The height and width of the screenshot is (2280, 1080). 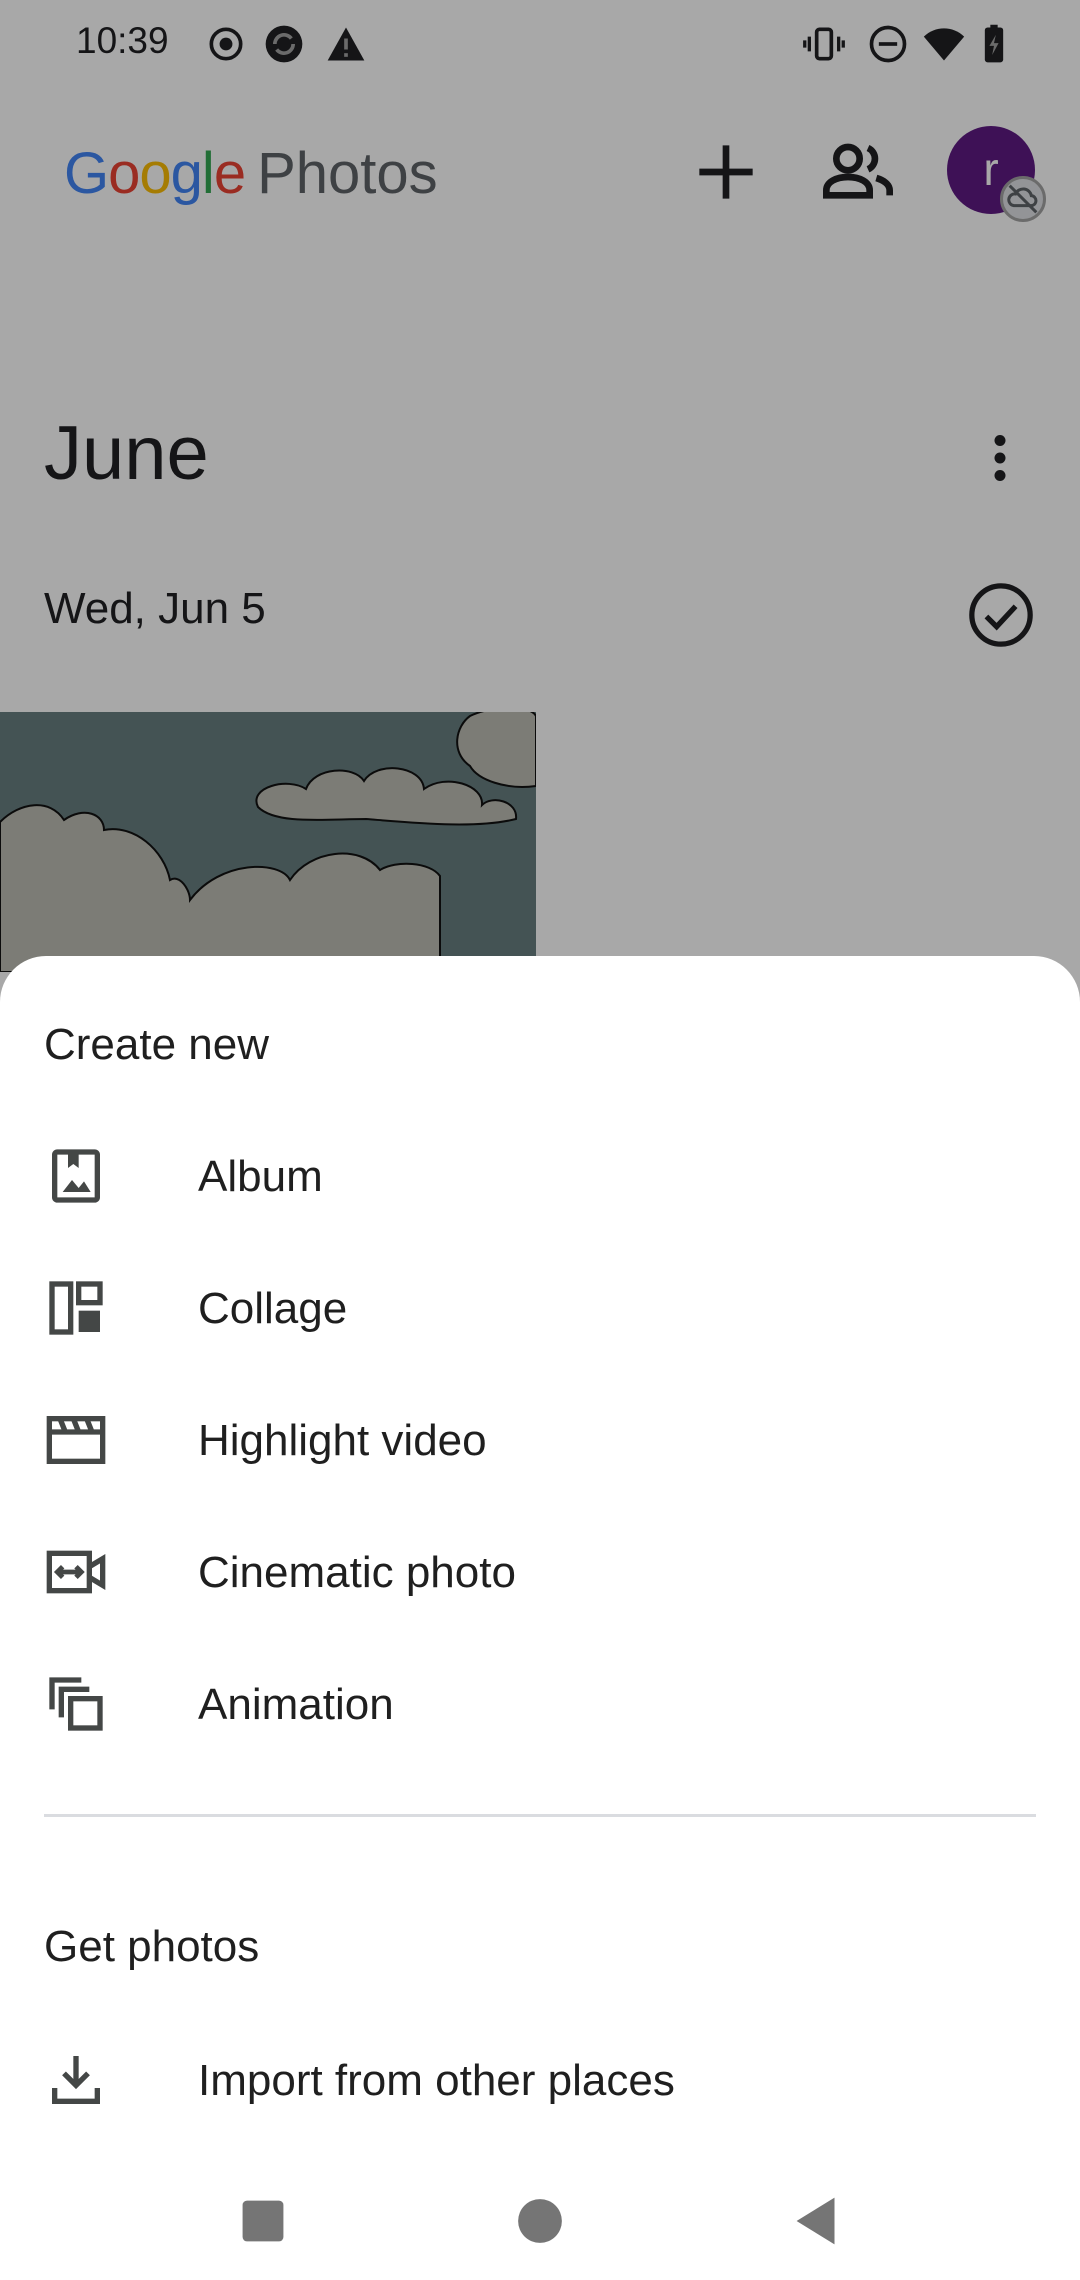 What do you see at coordinates (273, 1308) in the screenshot?
I see `create-collage-label: Collage` at bounding box center [273, 1308].